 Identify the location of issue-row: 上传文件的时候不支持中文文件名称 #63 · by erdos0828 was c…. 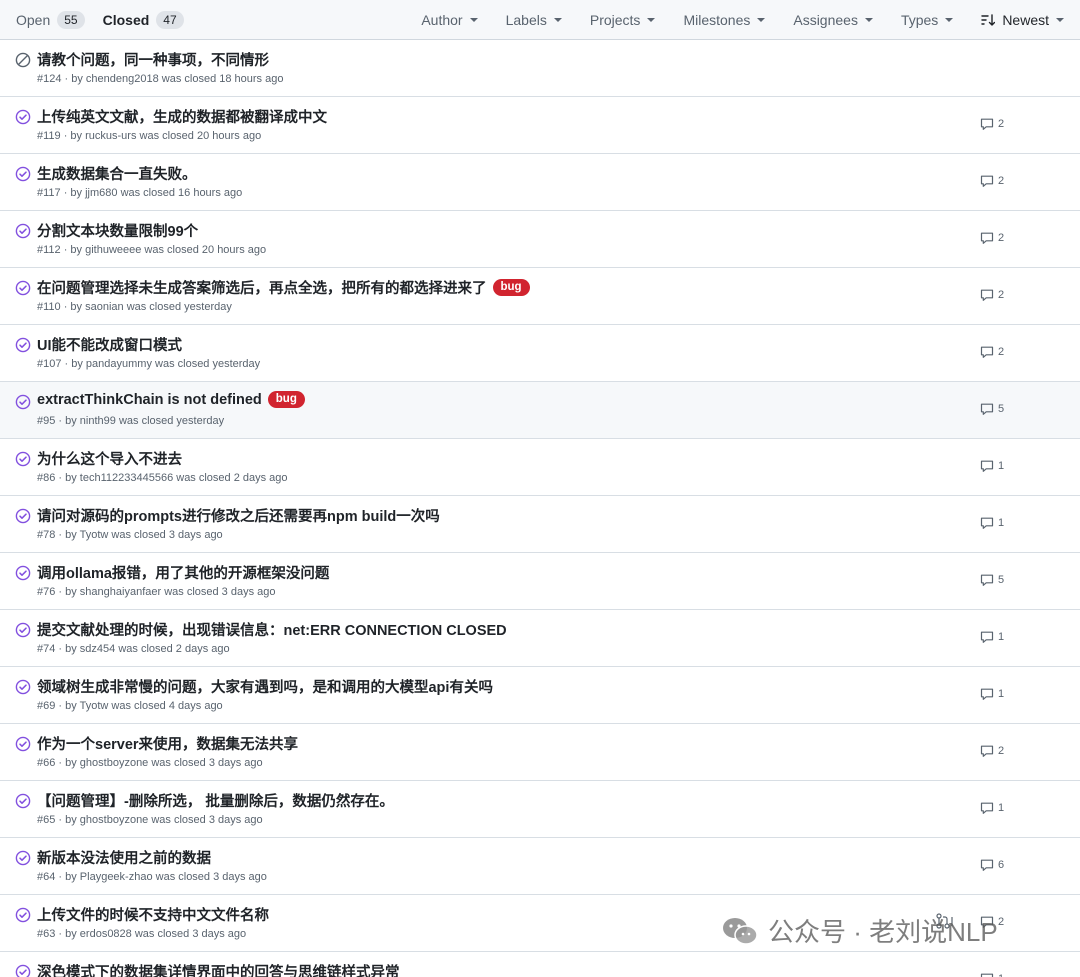
(540, 923).